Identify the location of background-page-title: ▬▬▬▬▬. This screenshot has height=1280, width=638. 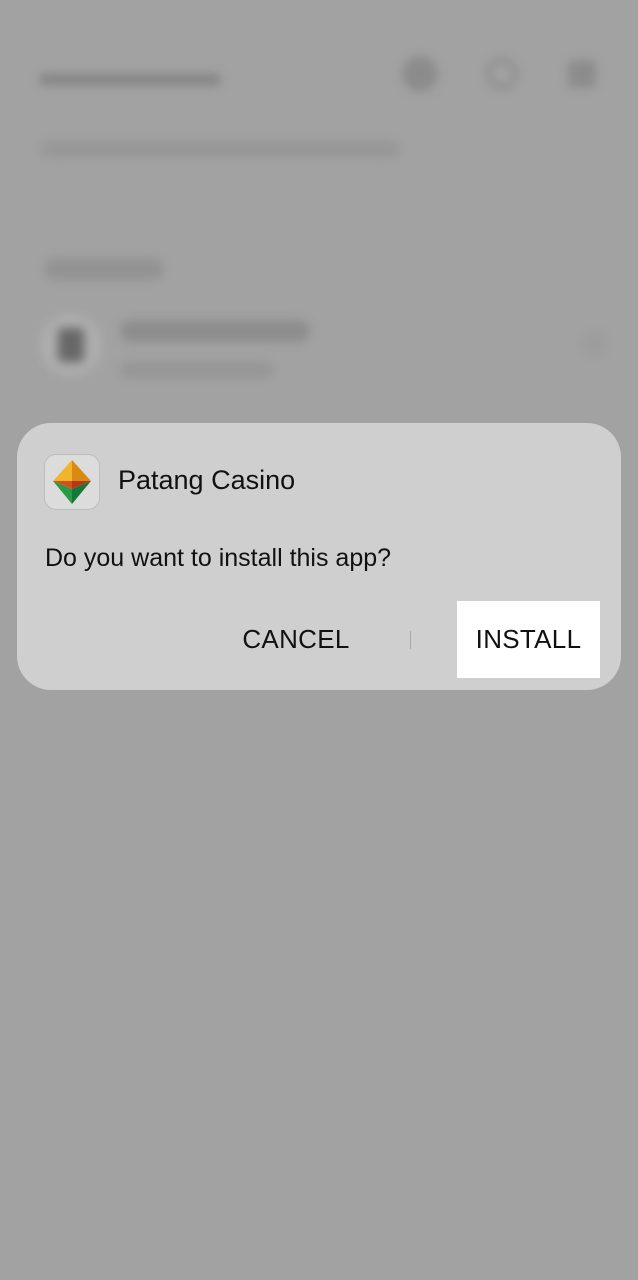
(130, 72).